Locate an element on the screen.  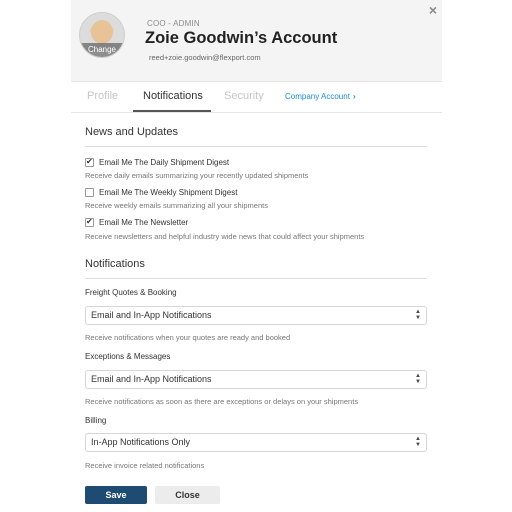
freight-quotes-value: Email and In-App Notifications is located at coordinates (151, 315).